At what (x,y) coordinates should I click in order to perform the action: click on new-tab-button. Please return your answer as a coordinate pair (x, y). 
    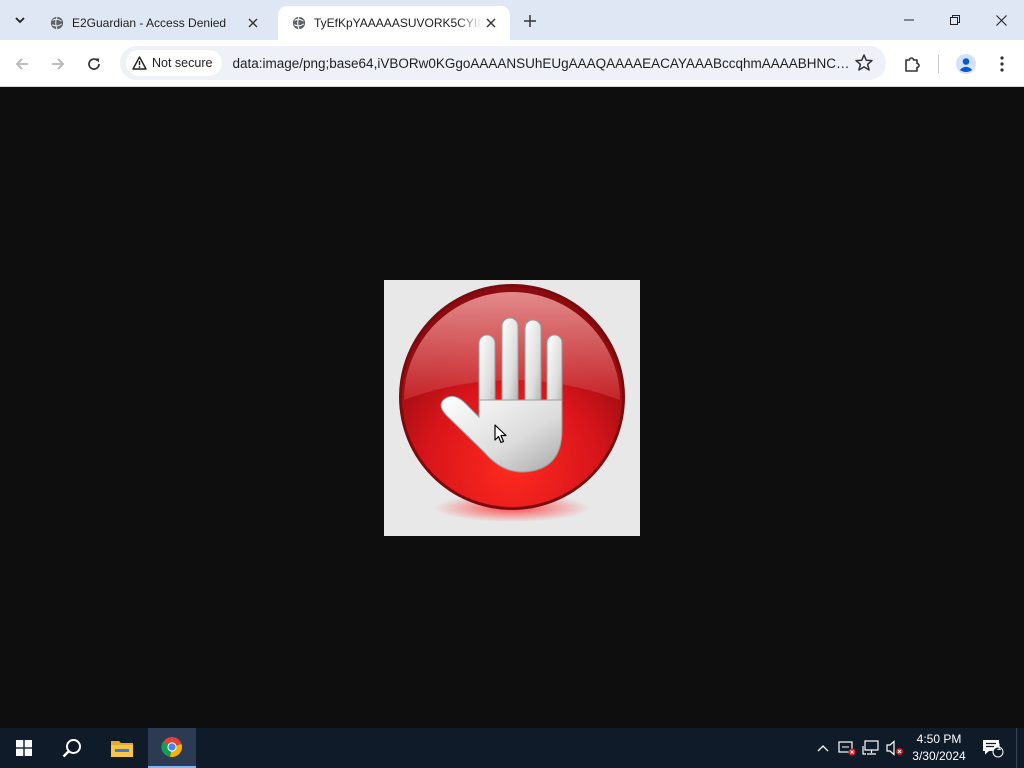
    Looking at the image, I should click on (530, 21).